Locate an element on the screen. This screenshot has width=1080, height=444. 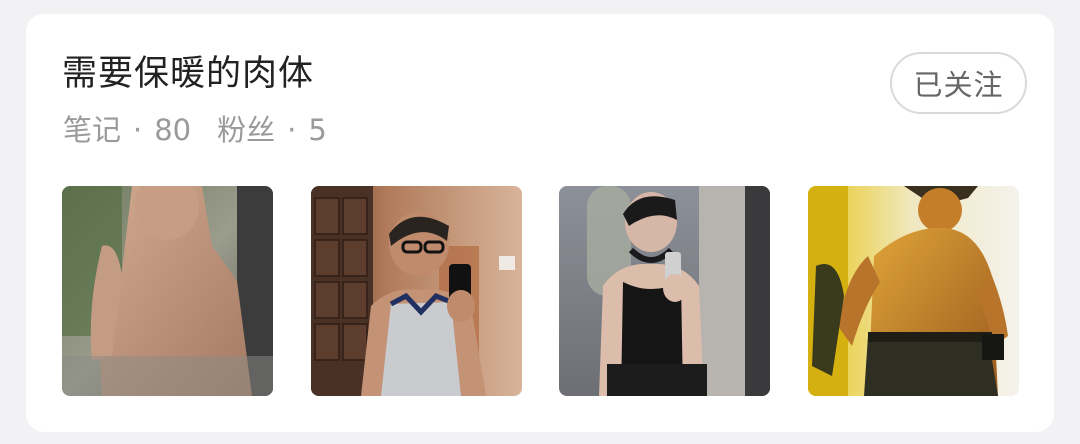
notes-label: 笔记 is located at coordinates (92, 130).